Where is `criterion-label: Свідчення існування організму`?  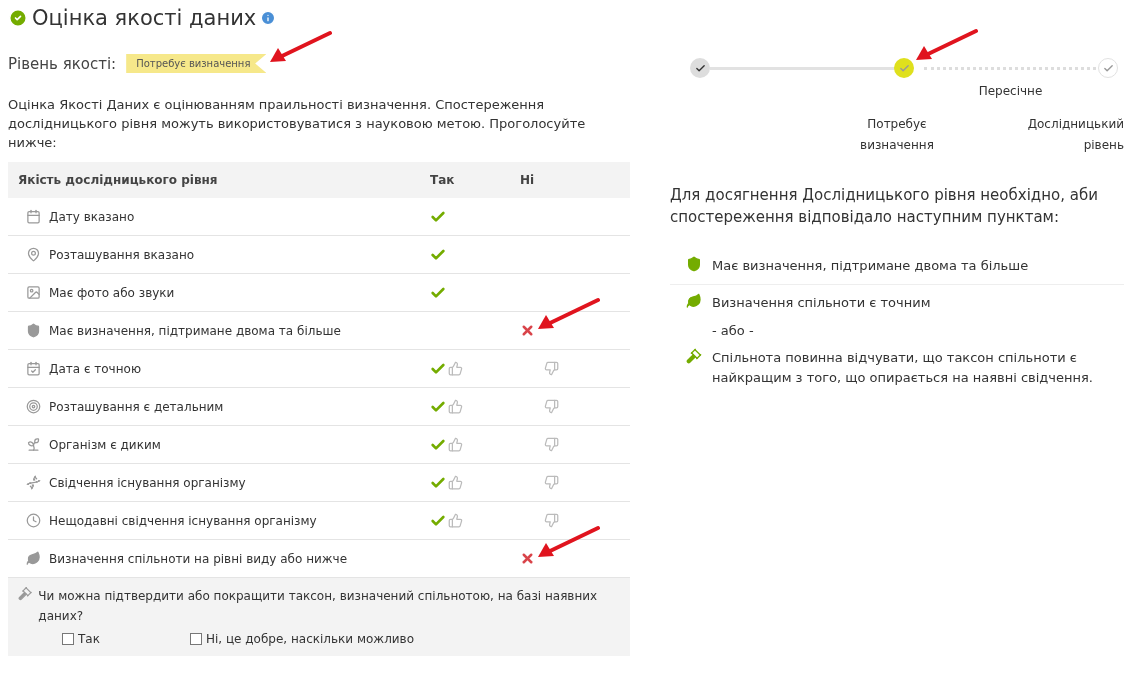 criterion-label: Свідчення існування організму is located at coordinates (147, 482).